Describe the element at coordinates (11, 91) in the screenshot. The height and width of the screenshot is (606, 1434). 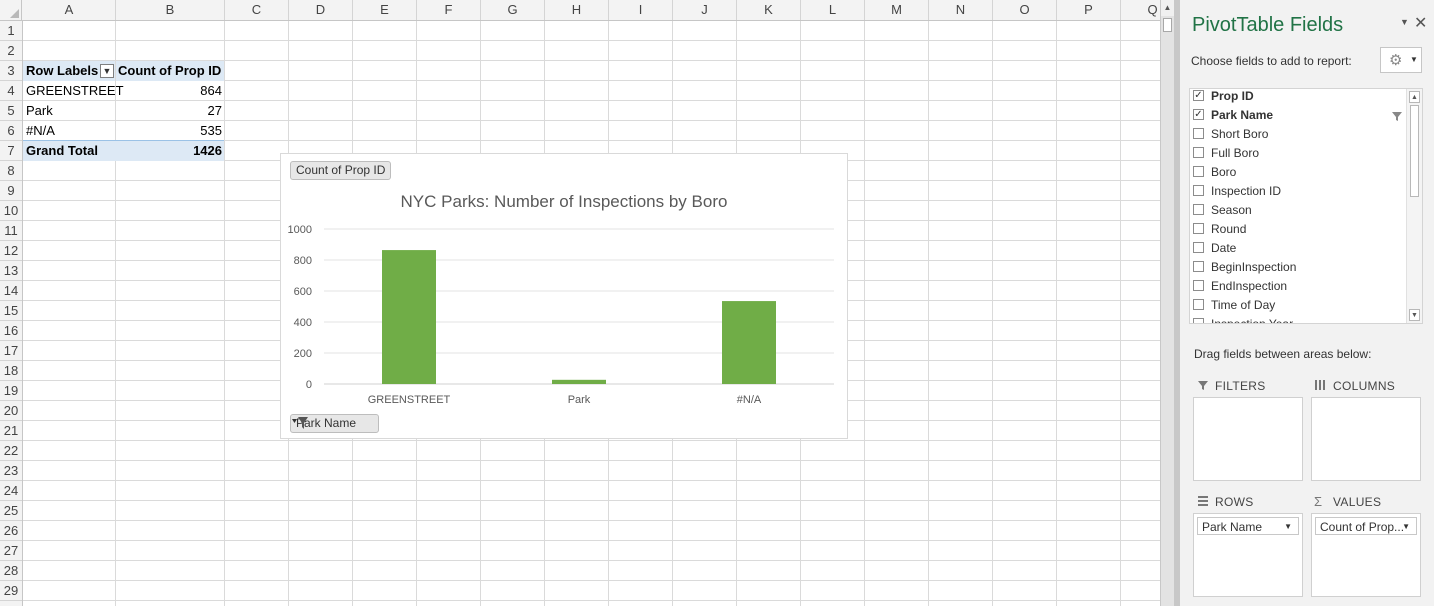
I see `row-header: 4` at that location.